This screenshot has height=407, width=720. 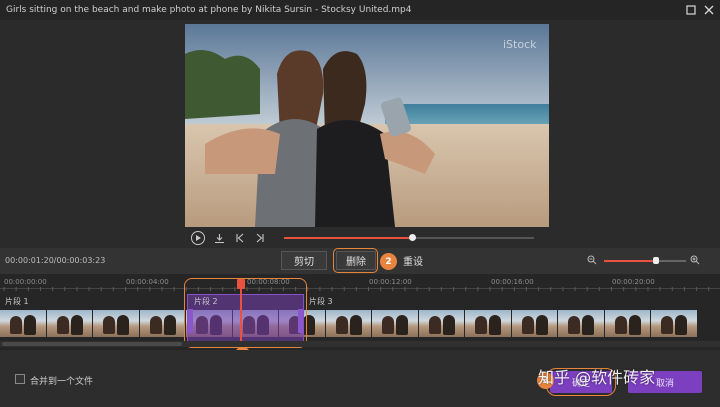 What do you see at coordinates (592, 260) in the screenshot?
I see `zoom-out-icon` at bounding box center [592, 260].